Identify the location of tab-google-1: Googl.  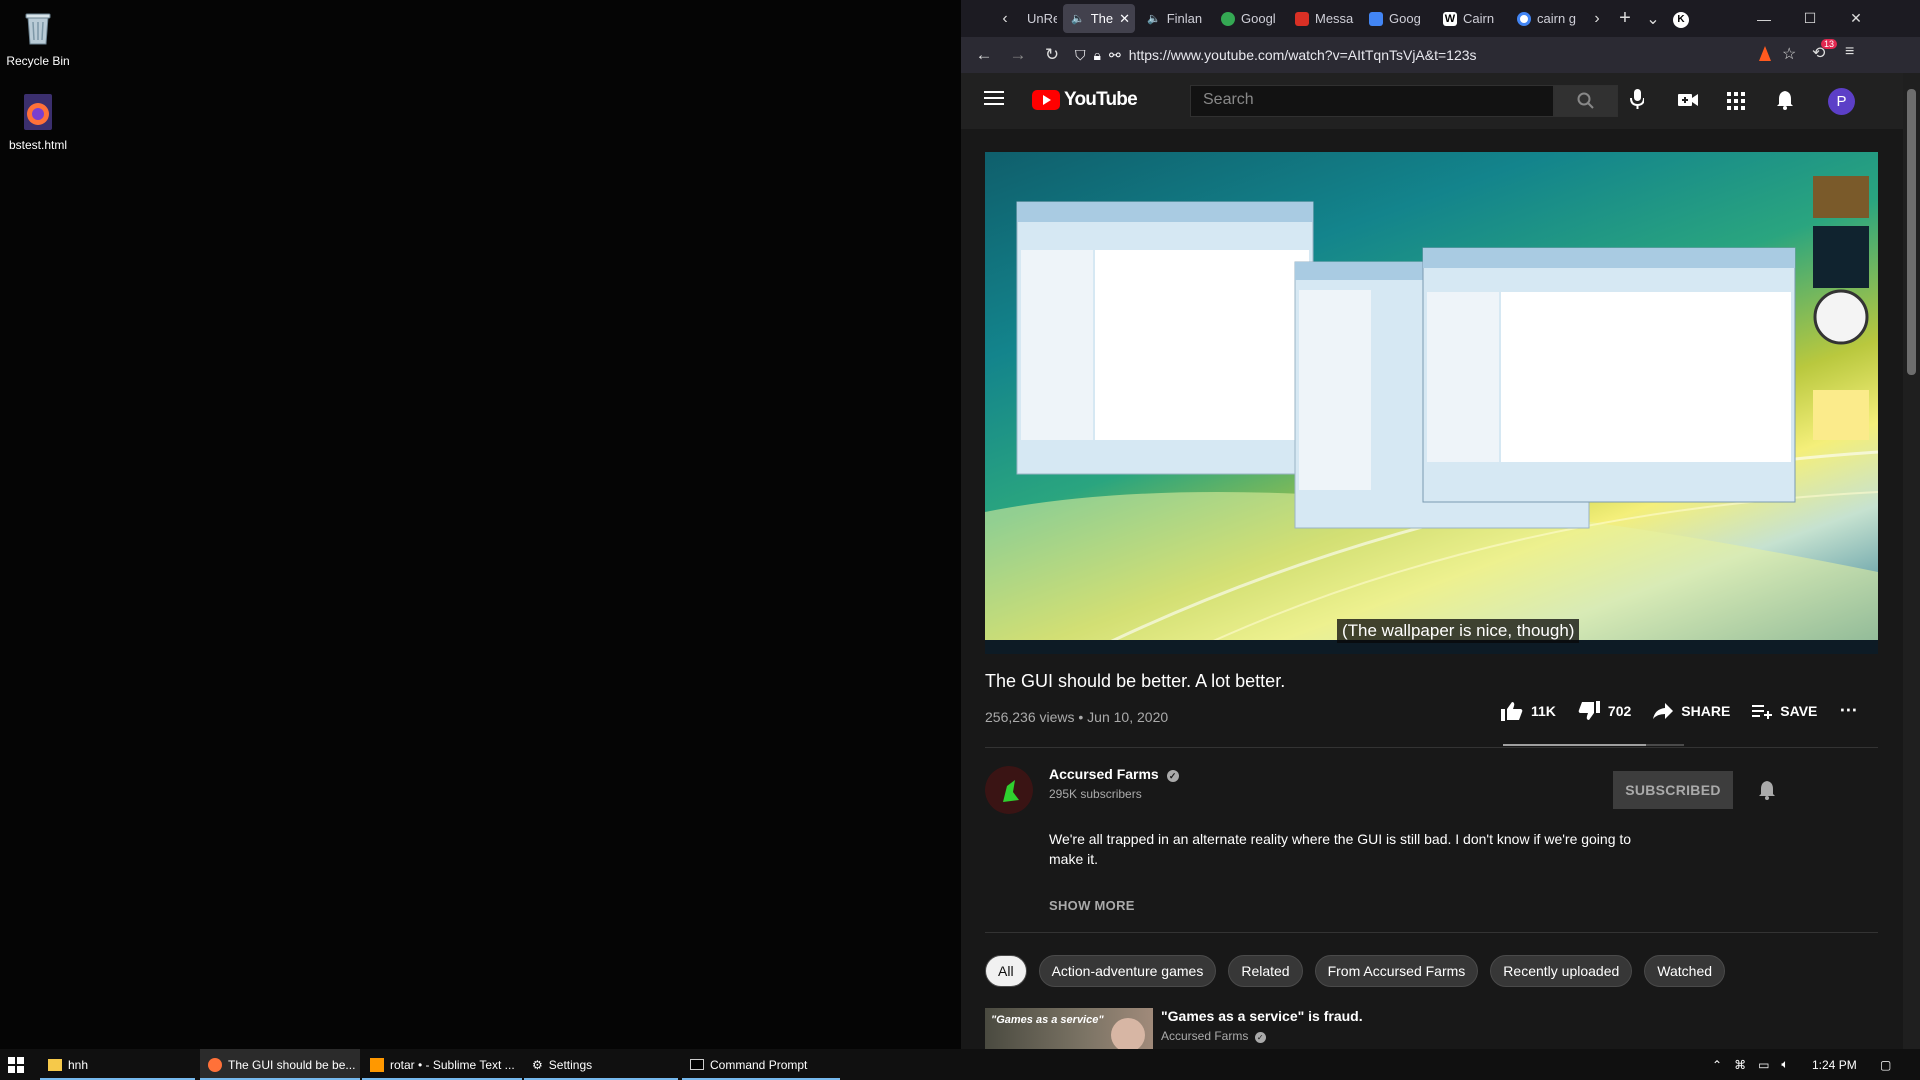
(1250, 18).